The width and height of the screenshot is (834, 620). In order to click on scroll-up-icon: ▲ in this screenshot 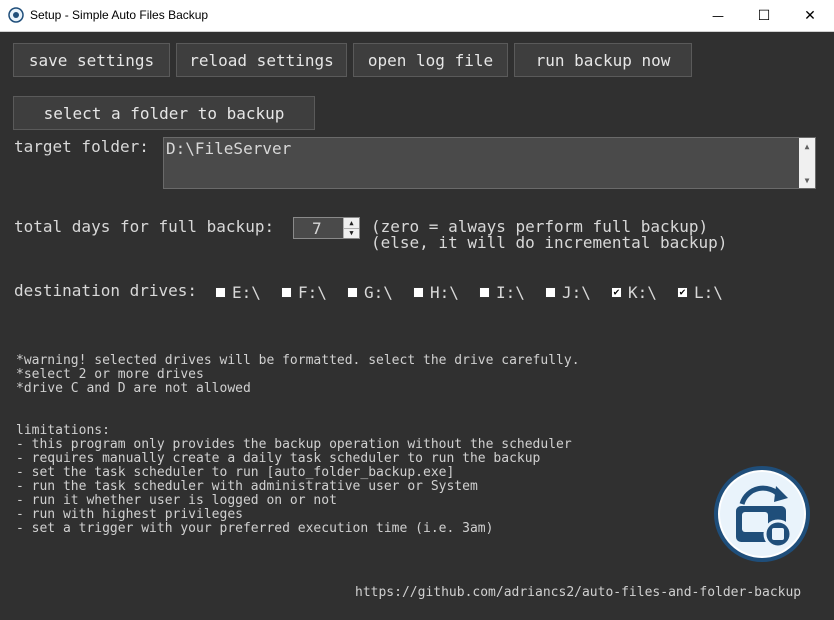, I will do `click(807, 146)`.